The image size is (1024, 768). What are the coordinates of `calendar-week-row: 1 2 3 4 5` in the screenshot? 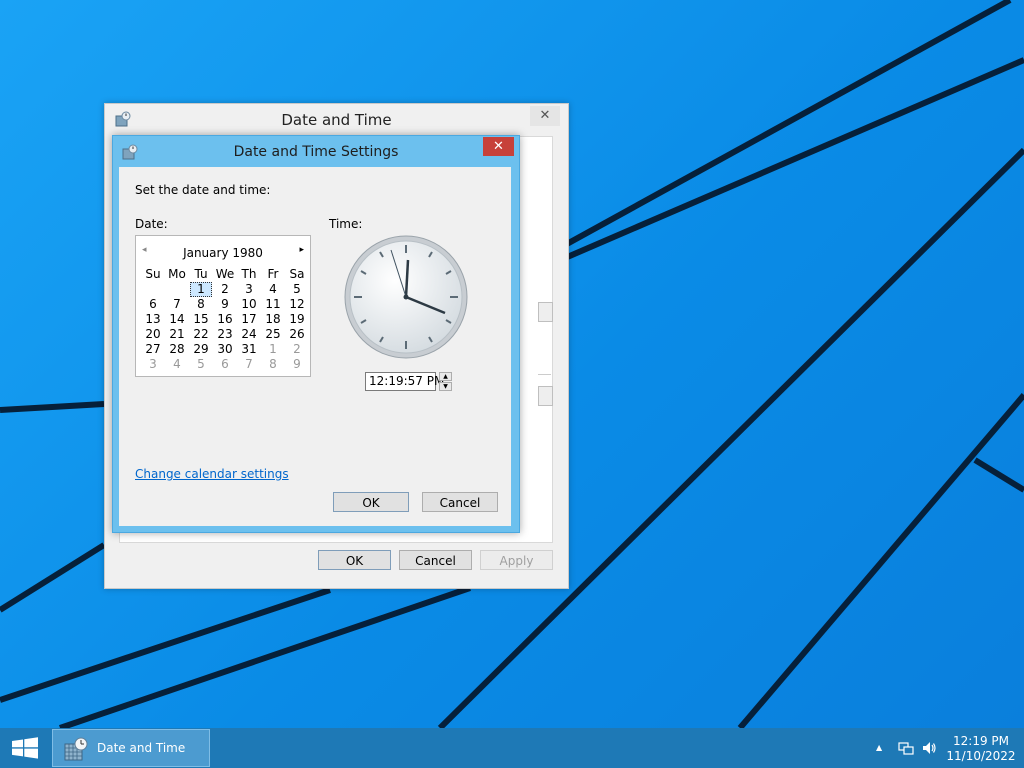 It's located at (225, 289).